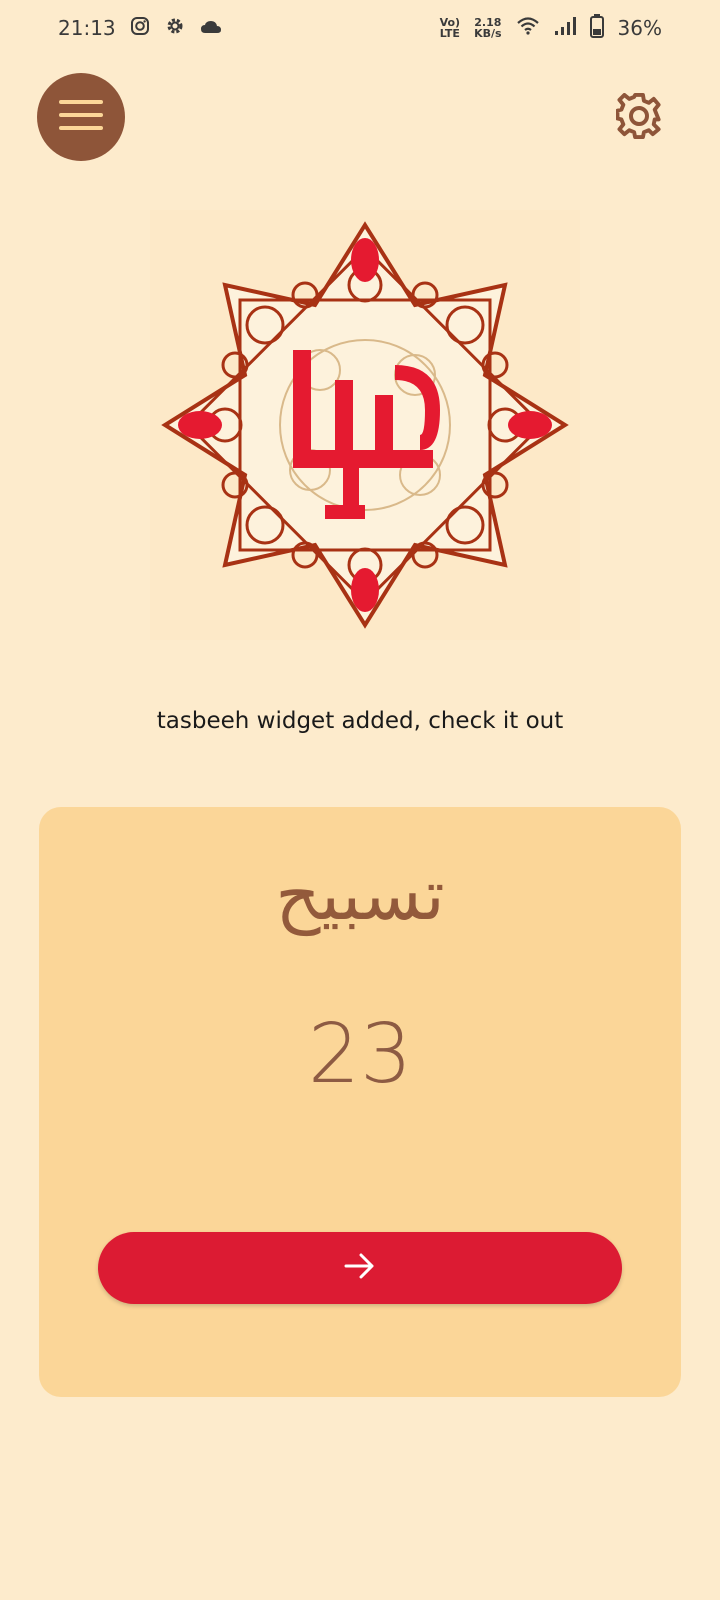  What do you see at coordinates (639, 28) in the screenshot?
I see `battery-percent: 36%` at bounding box center [639, 28].